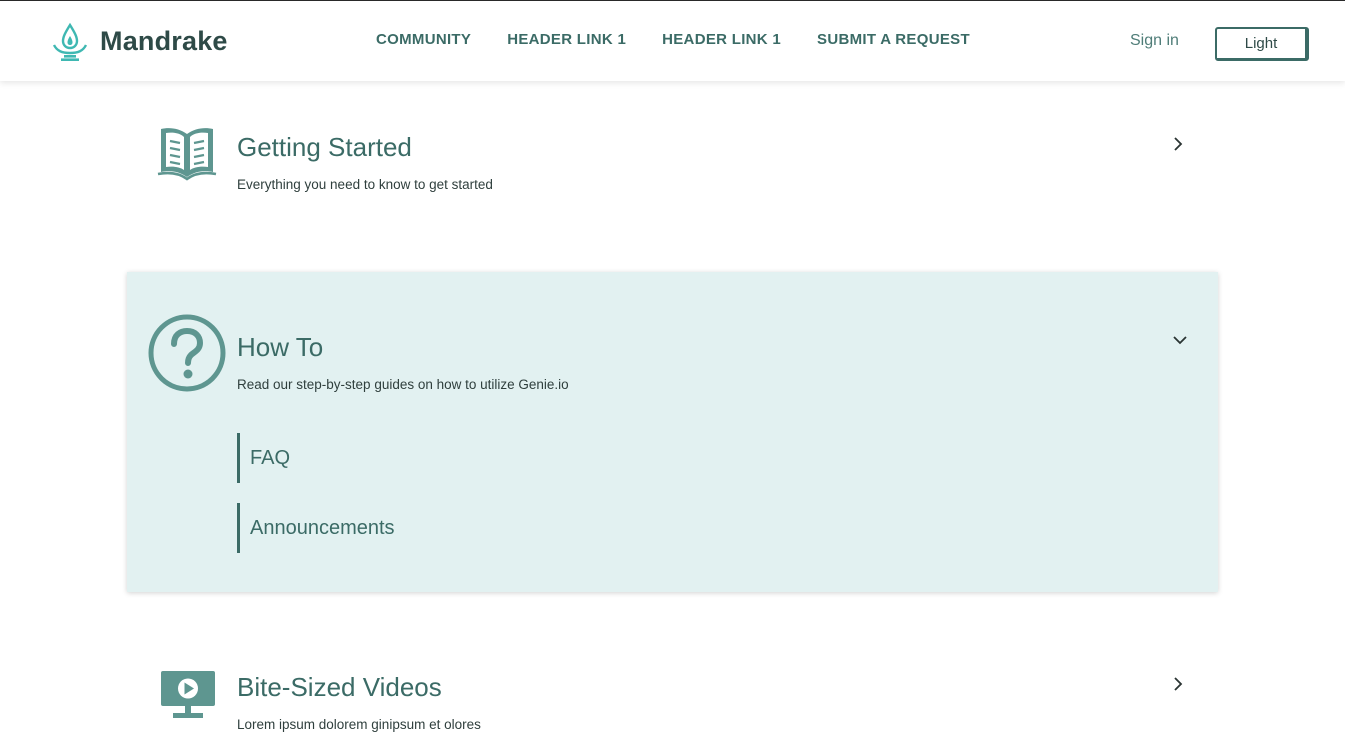 This screenshot has height=751, width=1345. I want to click on video-monitor-icon, so click(188, 694).